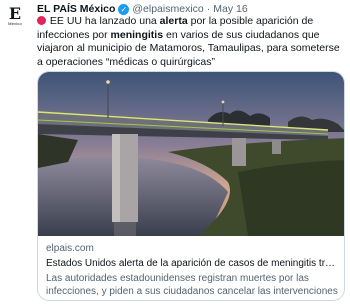  What do you see at coordinates (230, 9) in the screenshot?
I see `tweet-date: May 16` at bounding box center [230, 9].